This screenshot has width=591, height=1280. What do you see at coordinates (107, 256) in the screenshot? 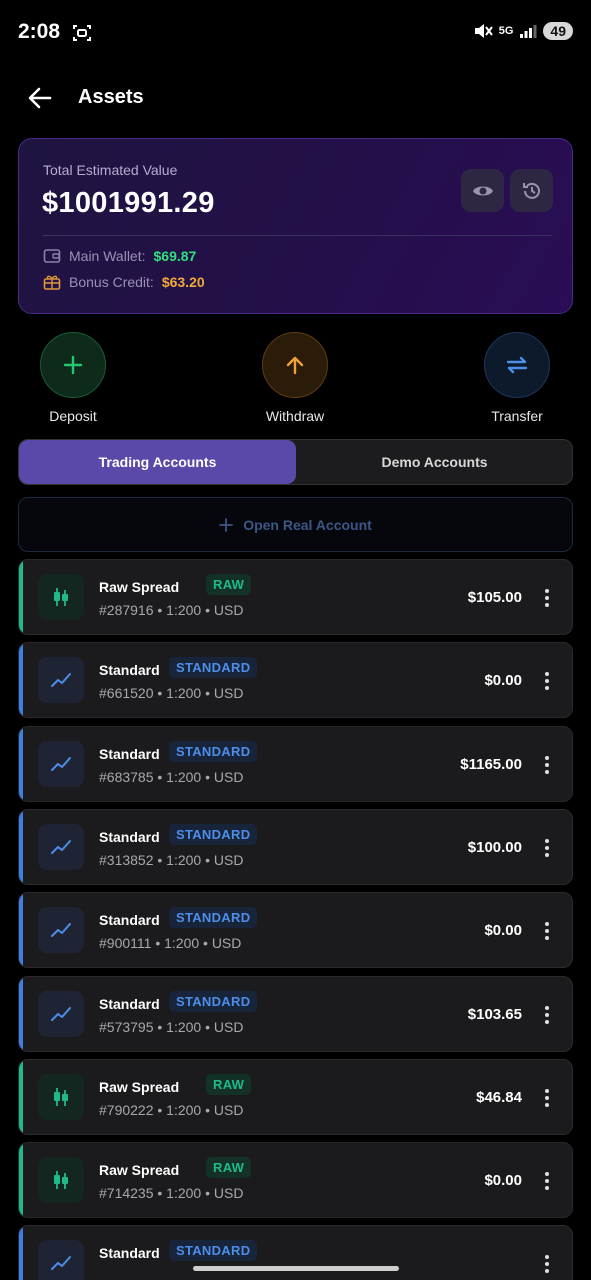
I see `main-wallet-label: Main Wallet:` at bounding box center [107, 256].